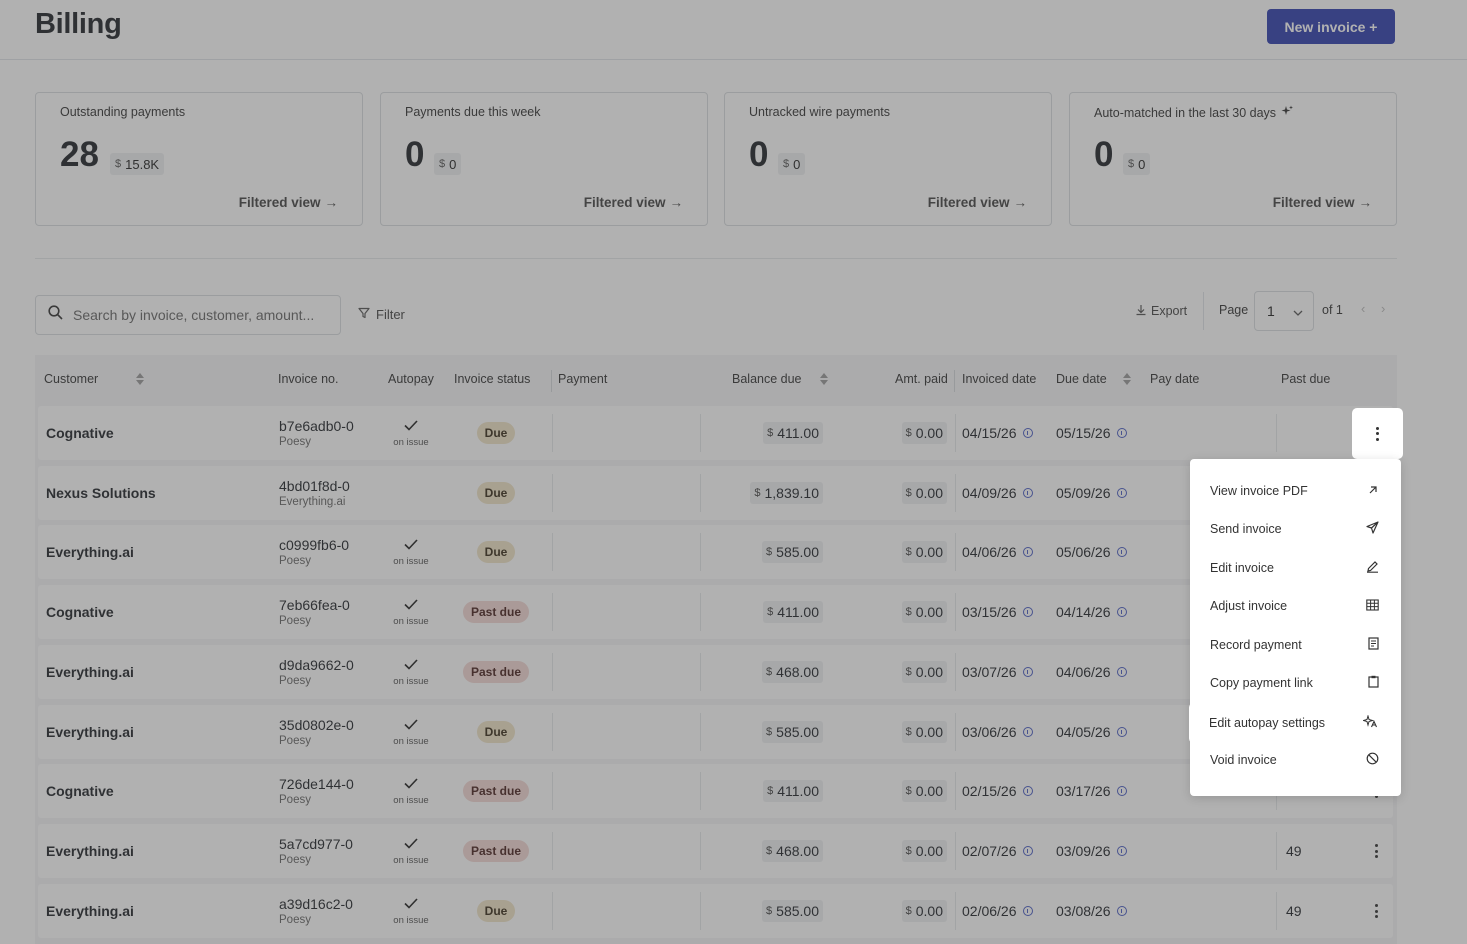 The width and height of the screenshot is (1467, 944). I want to click on autopay-icon, so click(1369, 722).